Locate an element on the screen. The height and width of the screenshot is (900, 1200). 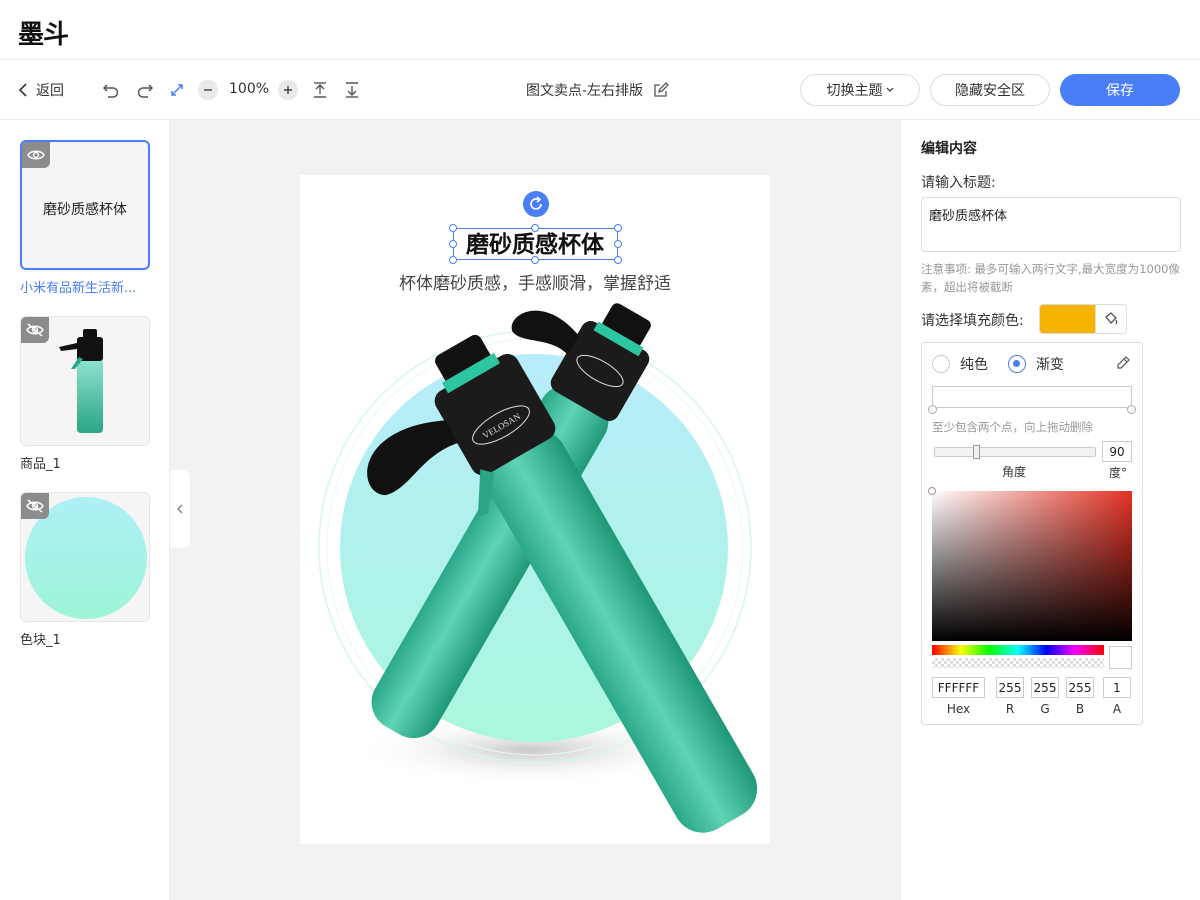
a-label: A is located at coordinates (1117, 709).